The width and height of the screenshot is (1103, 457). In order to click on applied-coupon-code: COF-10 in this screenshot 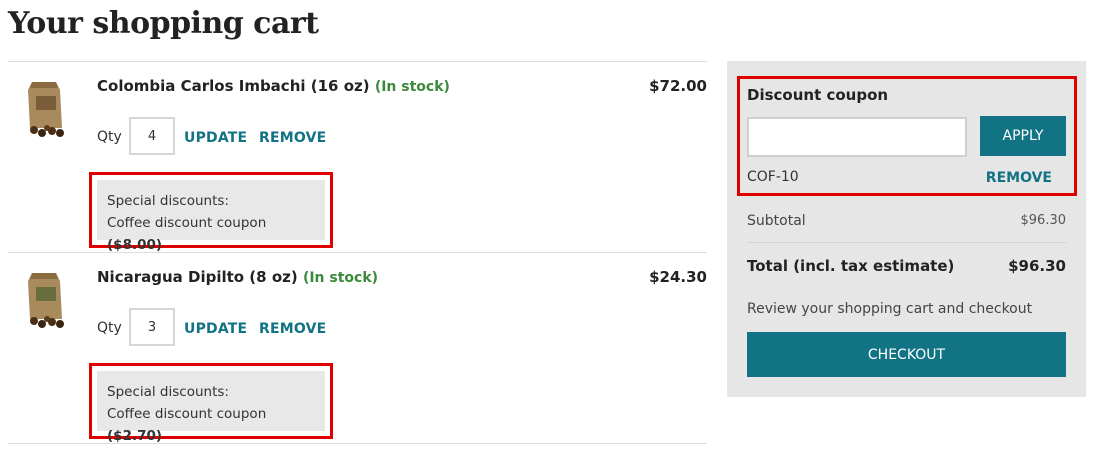, I will do `click(773, 177)`.